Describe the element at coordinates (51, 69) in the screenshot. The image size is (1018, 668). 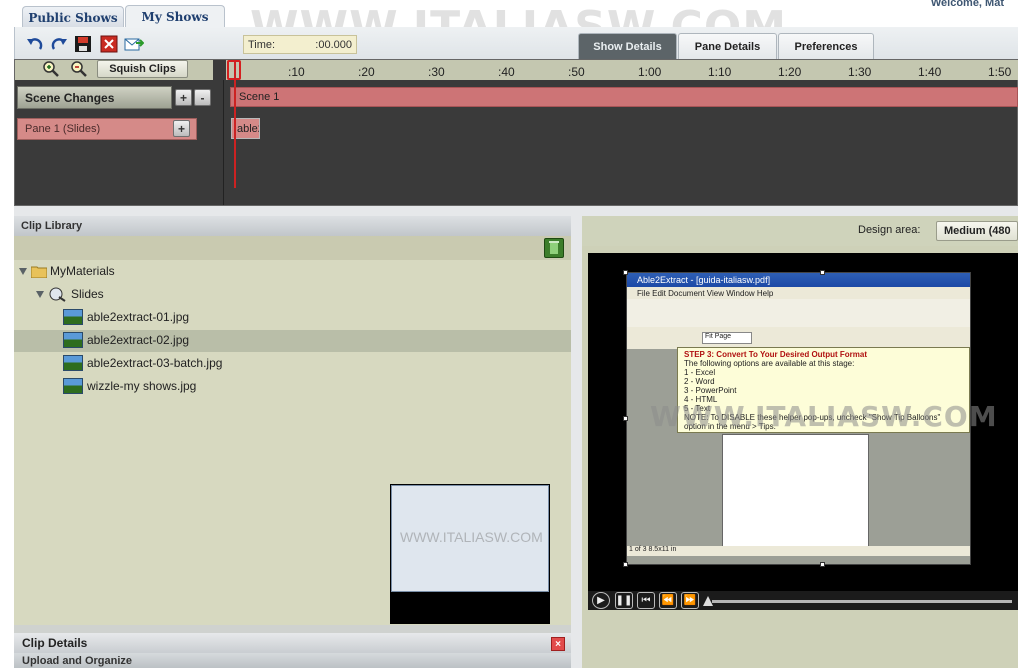
I see `zoom-in-icon` at that location.